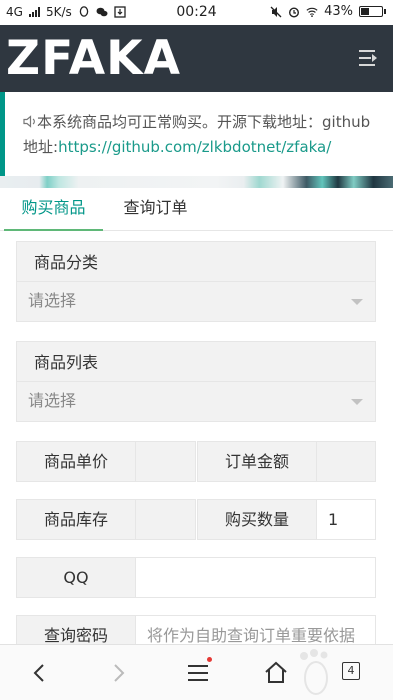 The image size is (393, 700). I want to click on decorative-banner, so click(196, 182).